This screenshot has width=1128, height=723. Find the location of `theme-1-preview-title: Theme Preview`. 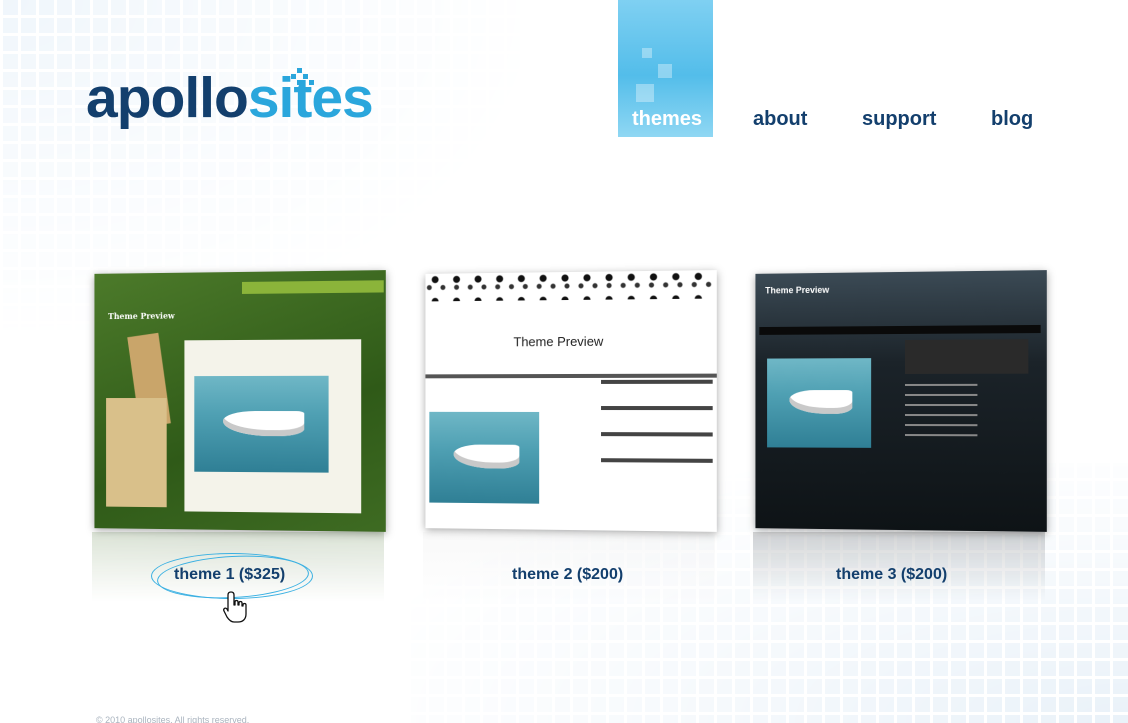

theme-1-preview-title: Theme Preview is located at coordinates (141, 316).